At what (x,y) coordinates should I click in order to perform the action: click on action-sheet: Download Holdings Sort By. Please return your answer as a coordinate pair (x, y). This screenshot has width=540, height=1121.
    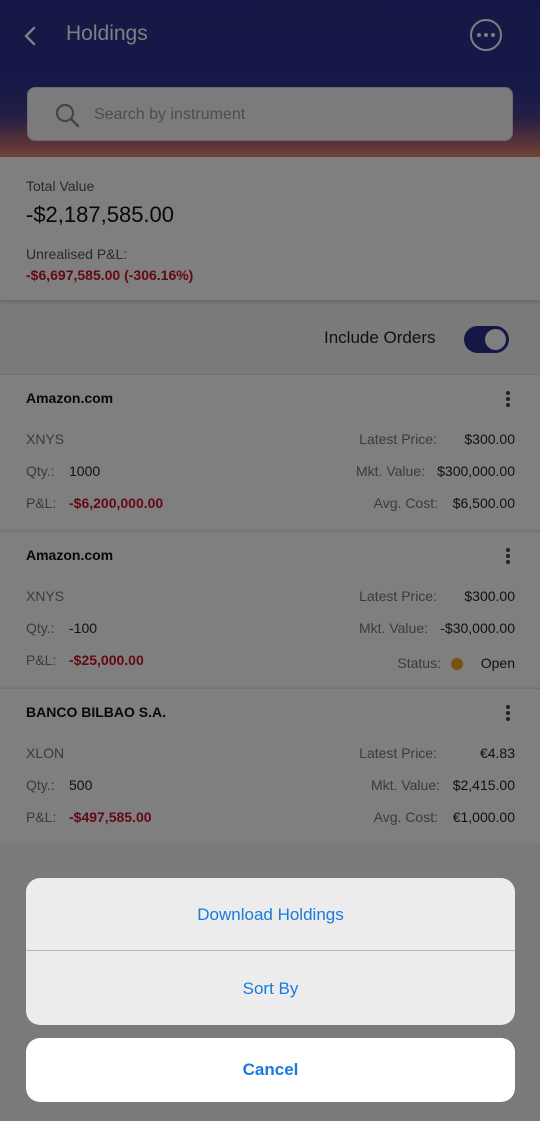
    Looking at the image, I should click on (270, 951).